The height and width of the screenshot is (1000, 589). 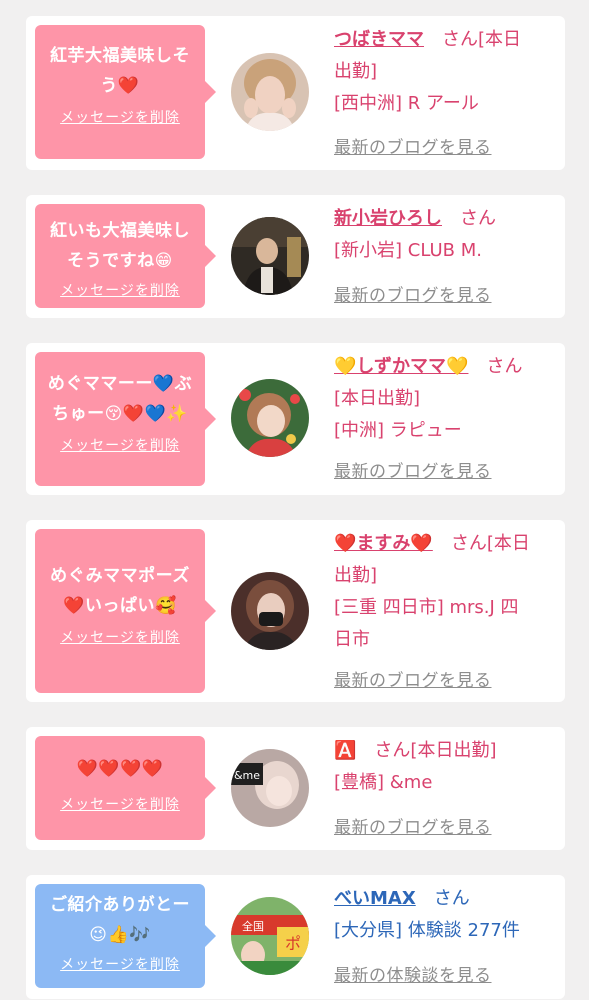 I want to click on profile-name-link: 🅰️, so click(x=345, y=750).